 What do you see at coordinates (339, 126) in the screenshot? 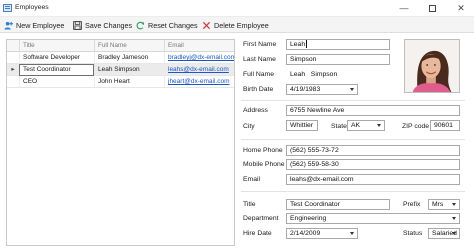
I see `state-label: State` at bounding box center [339, 126].